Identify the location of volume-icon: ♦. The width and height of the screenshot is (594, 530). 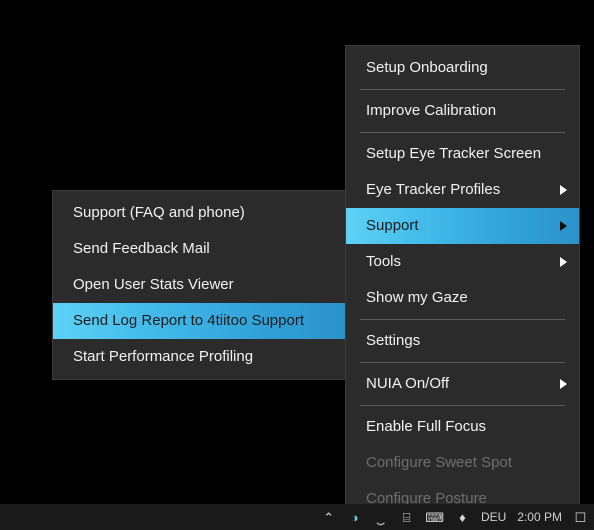
(462, 517).